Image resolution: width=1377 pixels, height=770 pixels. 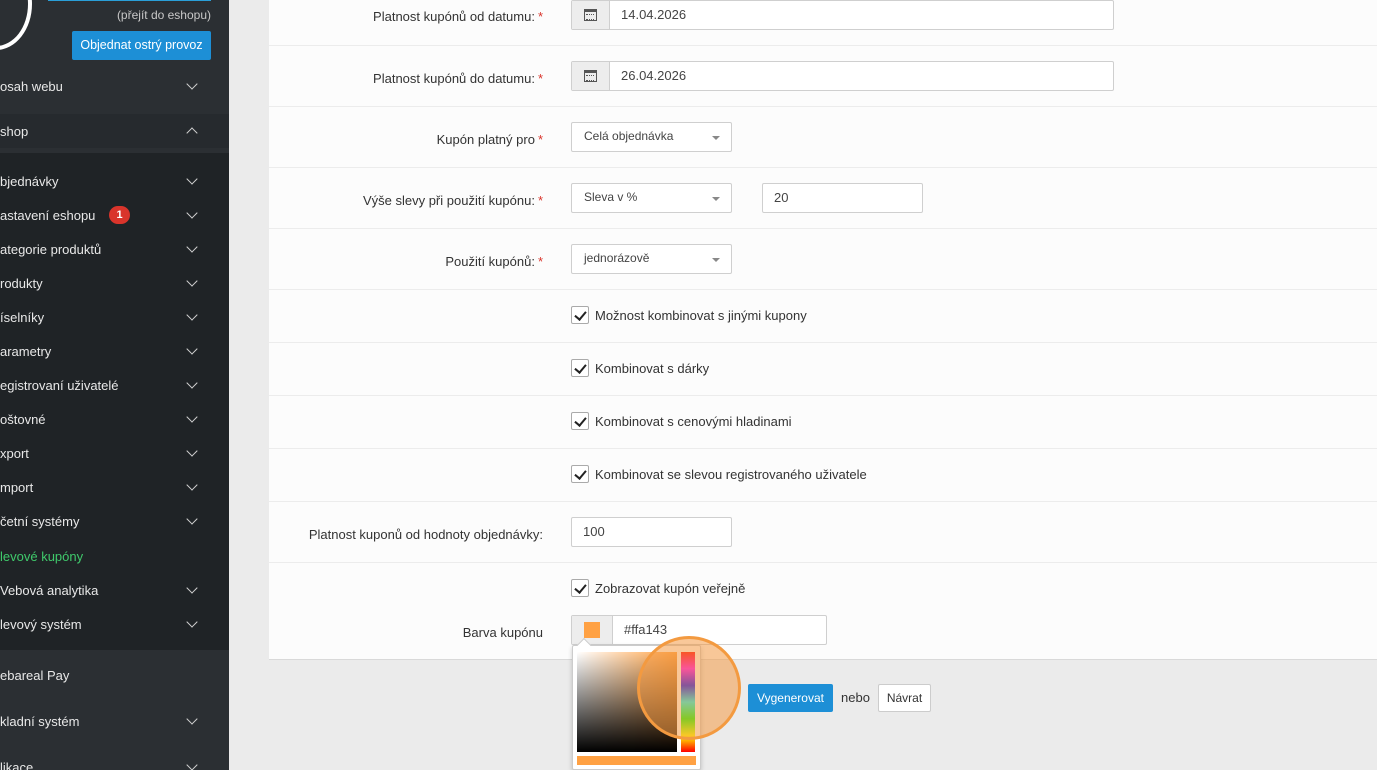 What do you see at coordinates (14, 131) in the screenshot?
I see `sidebar-item-label: shop` at bounding box center [14, 131].